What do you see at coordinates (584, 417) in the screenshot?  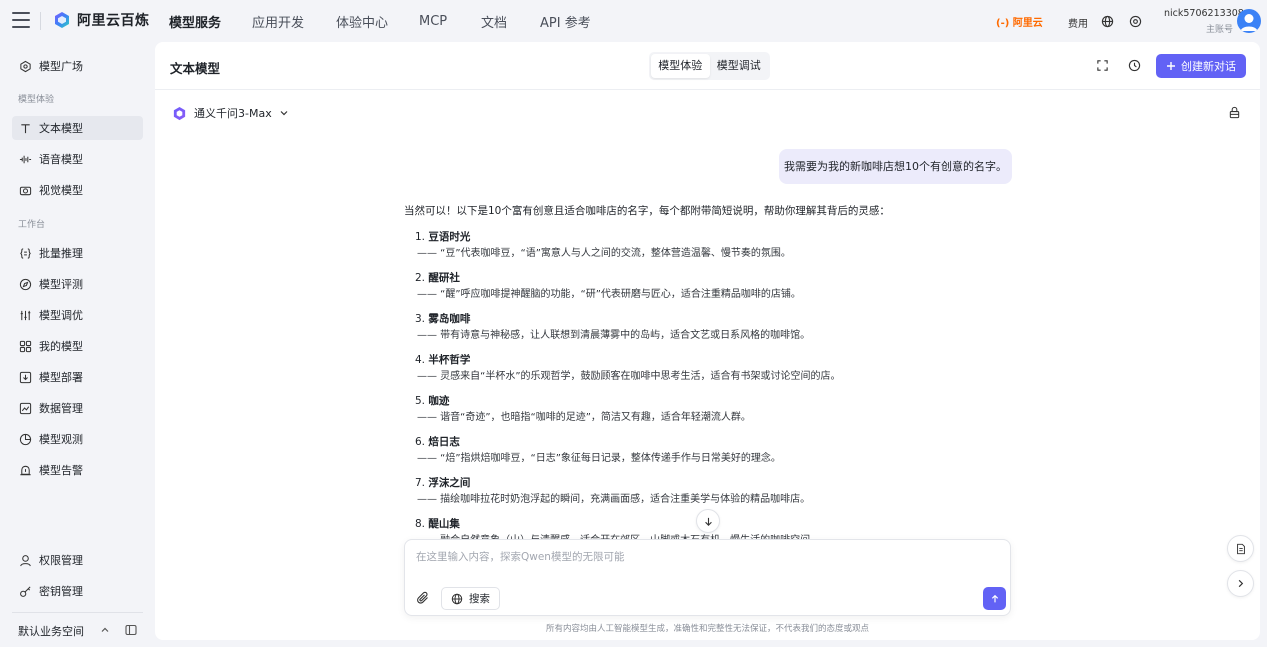 I see `item-desc: —— 谐音“奇迹”，也暗指“咖啡的足迹”，简洁又有趣，适合年轻潮流人群。` at bounding box center [584, 417].